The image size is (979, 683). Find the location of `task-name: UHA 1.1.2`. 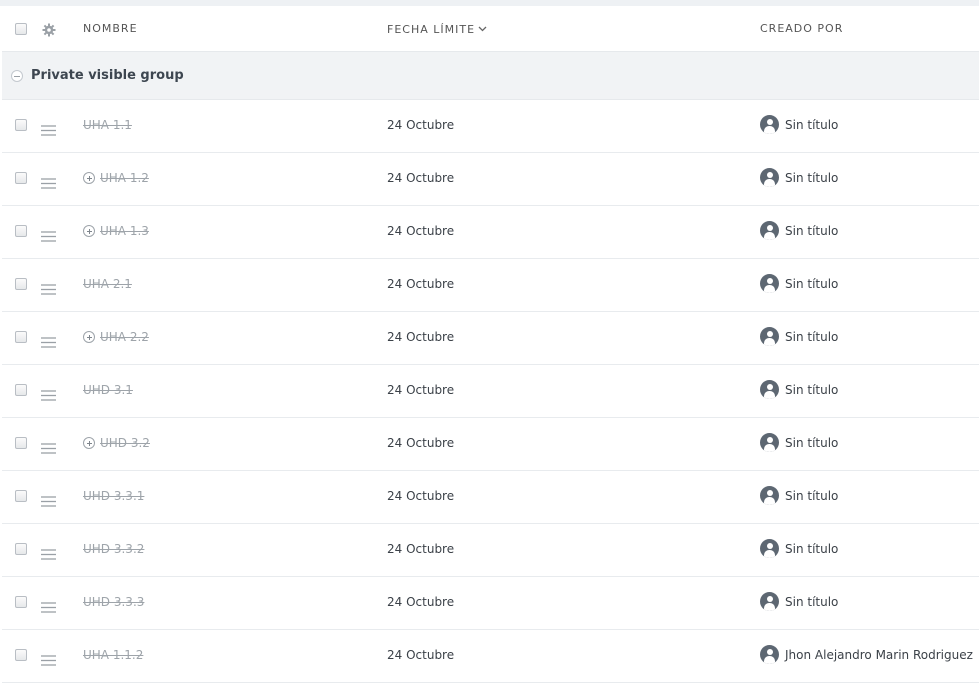

task-name: UHA 1.1.2 is located at coordinates (113, 655).